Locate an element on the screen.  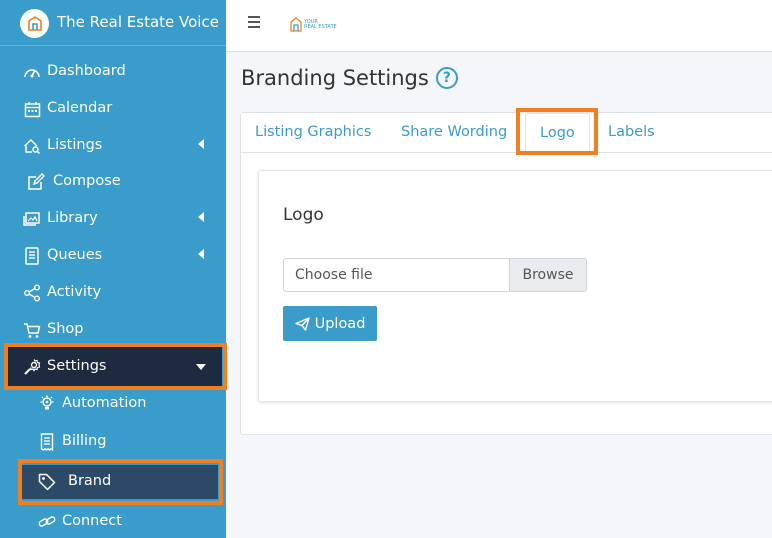
tab-share-wording: Share Wording is located at coordinates (454, 132).